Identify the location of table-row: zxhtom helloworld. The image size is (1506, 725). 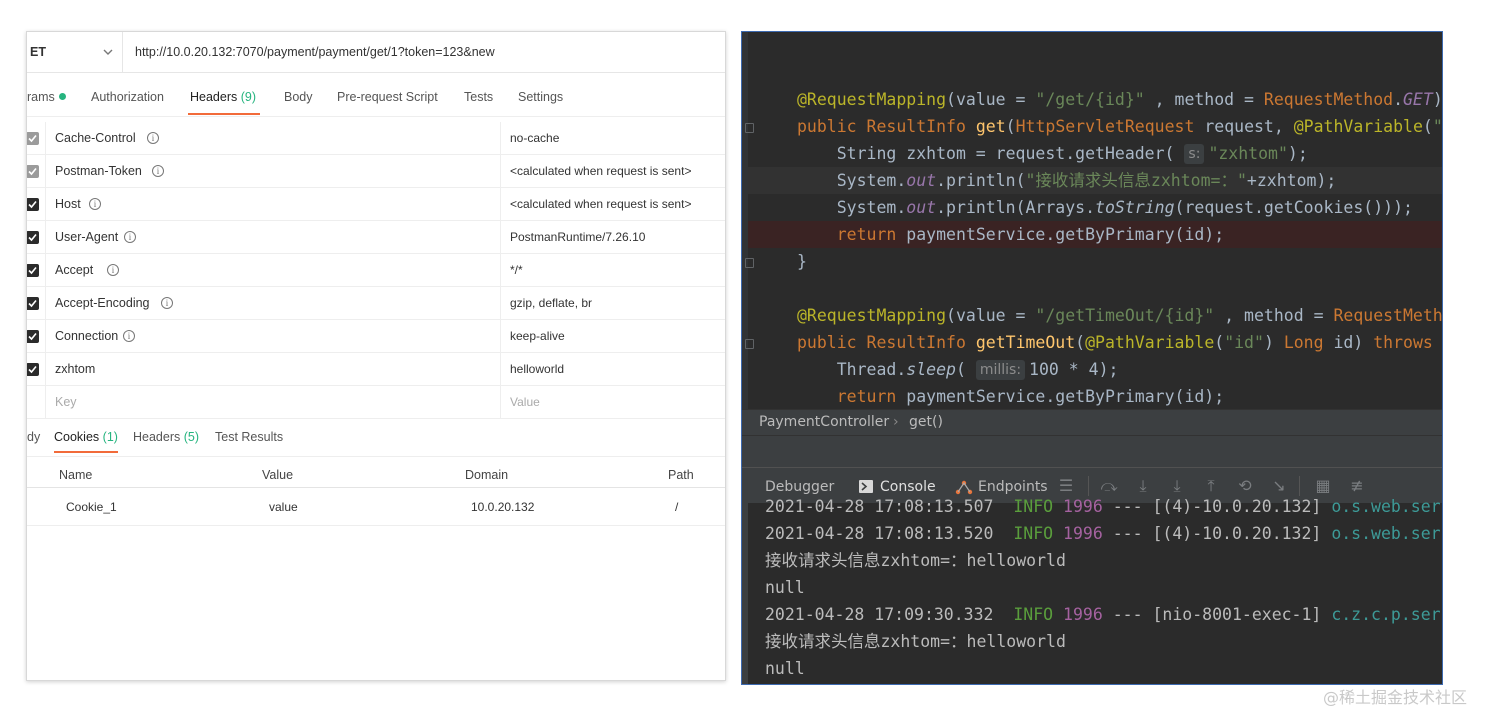
(376, 369).